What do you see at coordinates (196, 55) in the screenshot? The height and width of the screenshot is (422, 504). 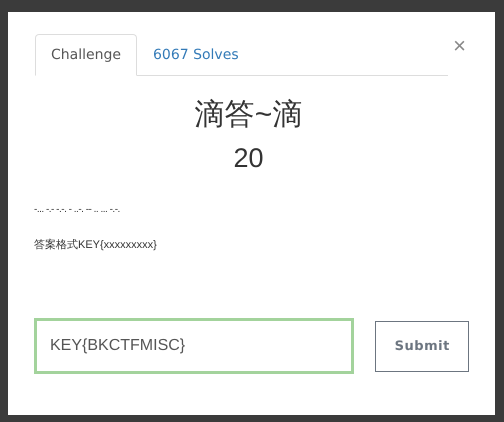 I see `tab: 6067 Solves` at bounding box center [196, 55].